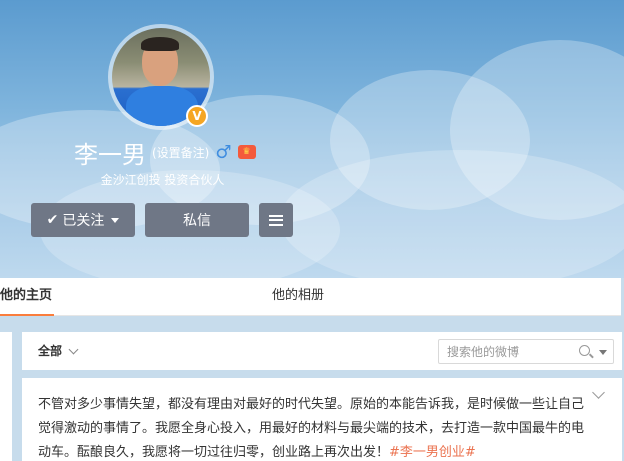 This screenshot has height=461, width=624. I want to click on filter-label: 全部, so click(50, 351).